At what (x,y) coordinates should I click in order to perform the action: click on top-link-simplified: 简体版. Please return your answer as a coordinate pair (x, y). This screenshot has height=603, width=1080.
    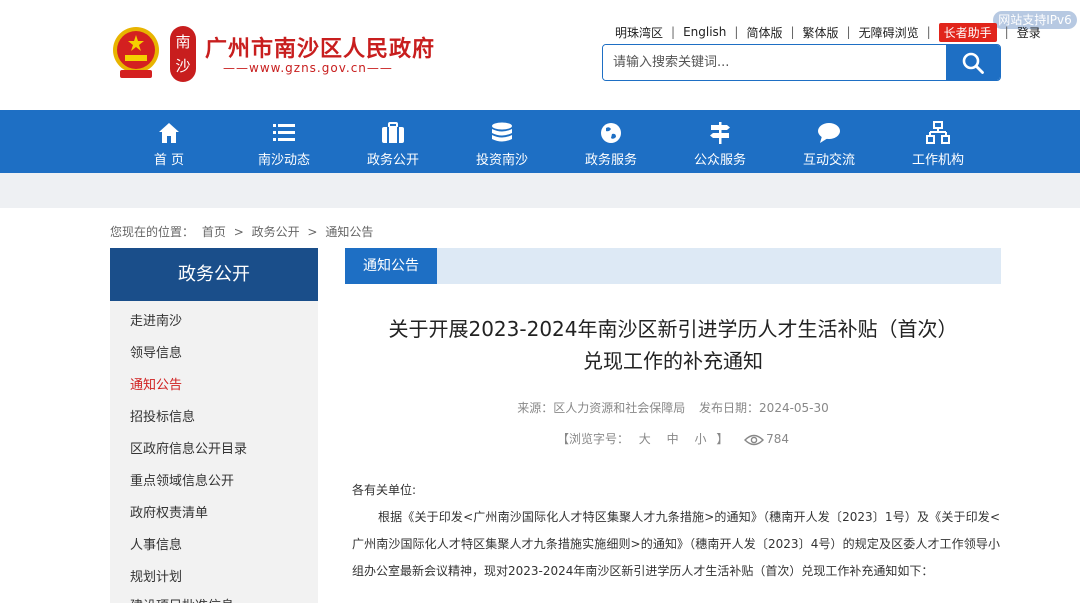
    Looking at the image, I should click on (764, 32).